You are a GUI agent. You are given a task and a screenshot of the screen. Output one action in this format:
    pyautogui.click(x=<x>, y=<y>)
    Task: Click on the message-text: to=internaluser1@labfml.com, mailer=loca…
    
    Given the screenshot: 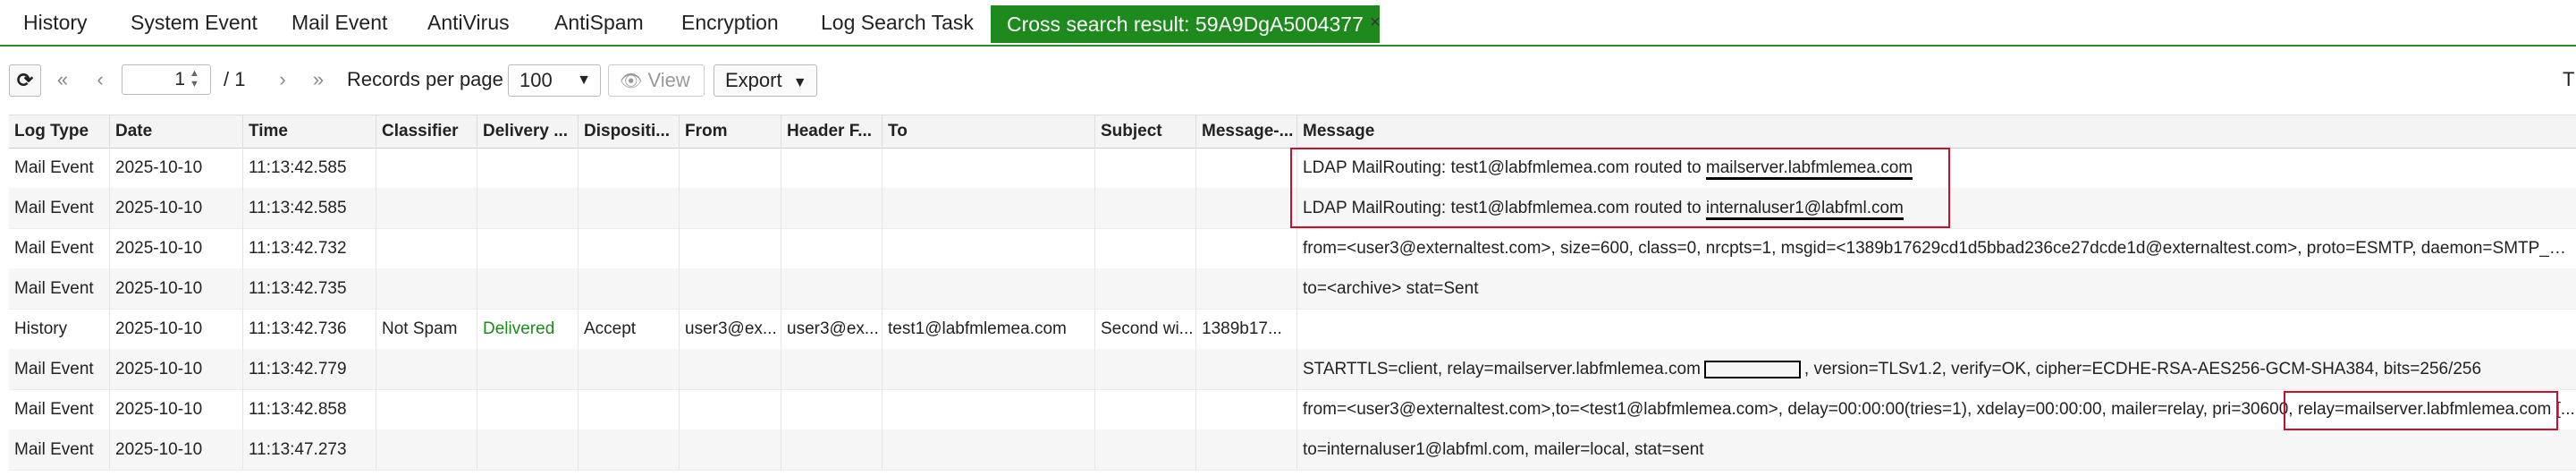 What is the action you would take?
    pyautogui.click(x=1503, y=449)
    